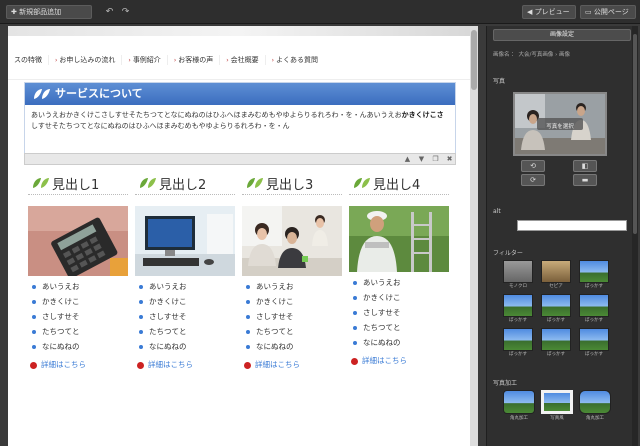  What do you see at coordinates (185, 241) in the screenshot?
I see `computer-photo` at bounding box center [185, 241].